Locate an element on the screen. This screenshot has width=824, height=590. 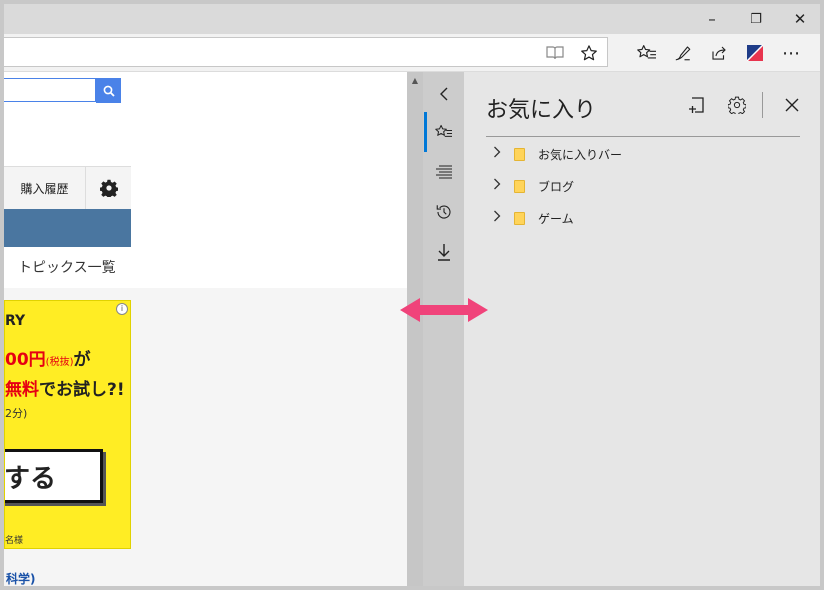
share-icon is located at coordinates (719, 53).